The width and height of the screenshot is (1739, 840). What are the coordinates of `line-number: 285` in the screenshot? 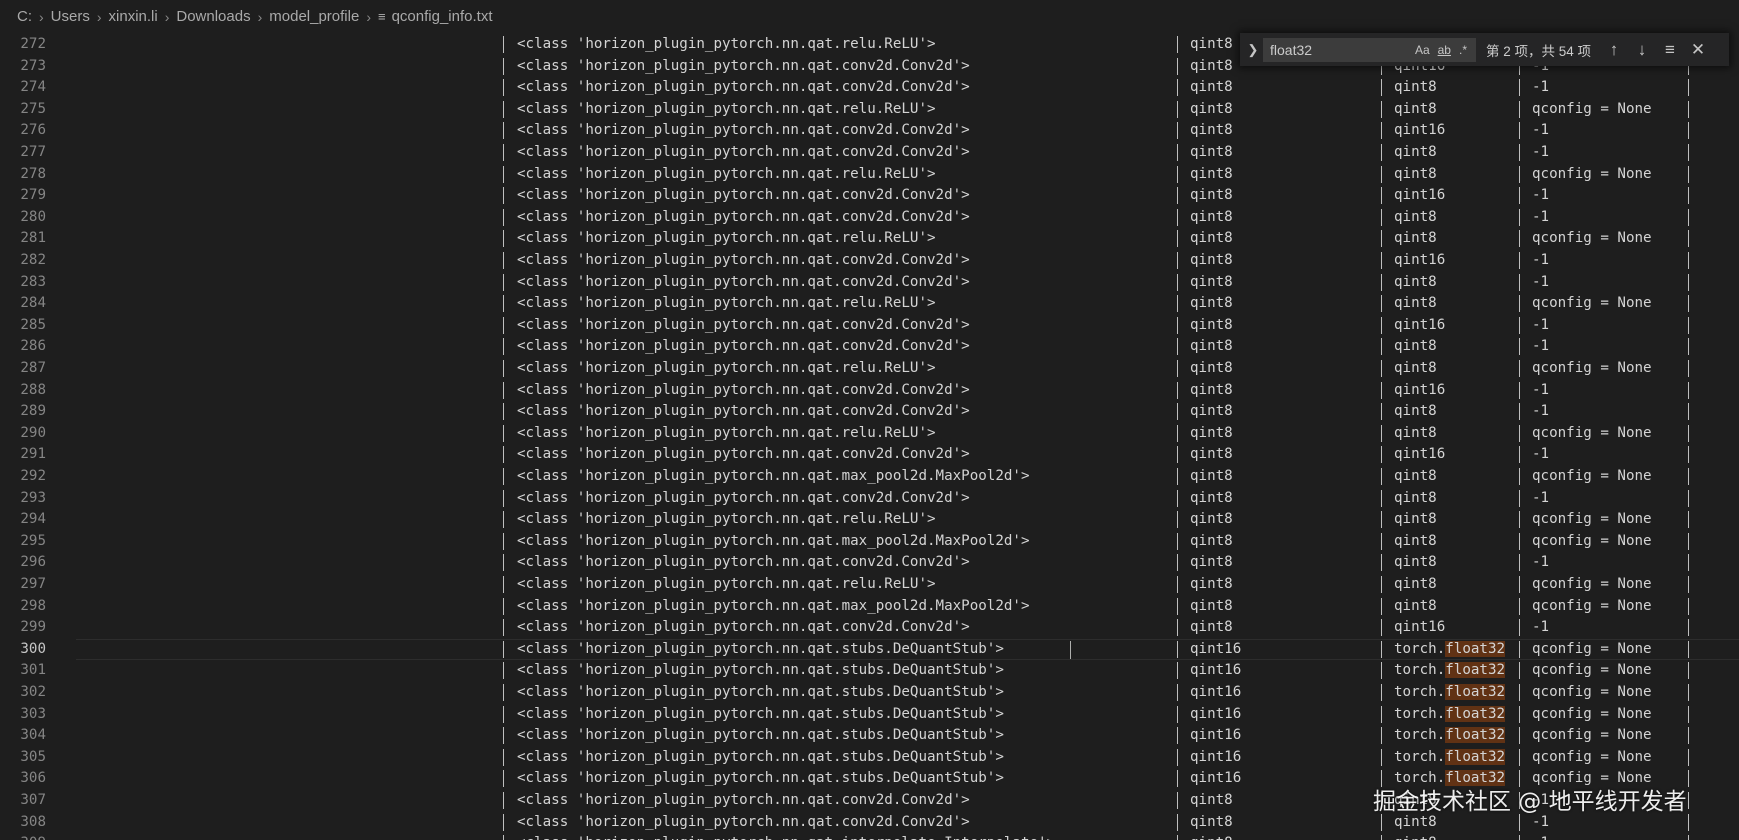 It's located at (33, 324).